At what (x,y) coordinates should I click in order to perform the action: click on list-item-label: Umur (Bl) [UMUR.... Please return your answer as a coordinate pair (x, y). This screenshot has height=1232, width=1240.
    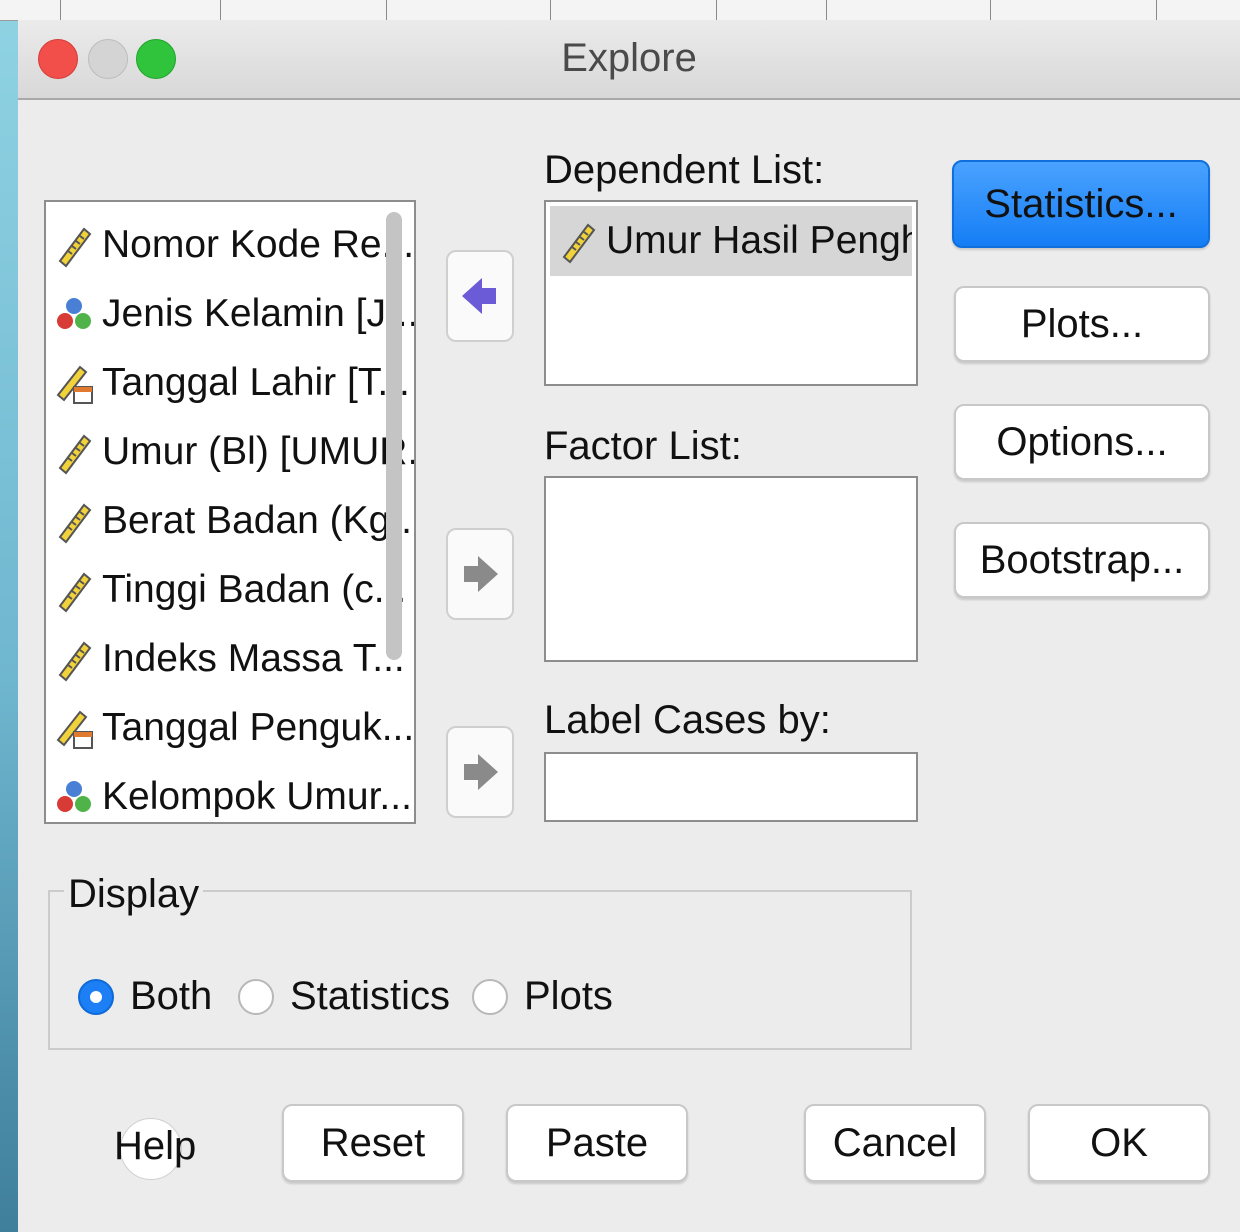
    Looking at the image, I should click on (259, 451).